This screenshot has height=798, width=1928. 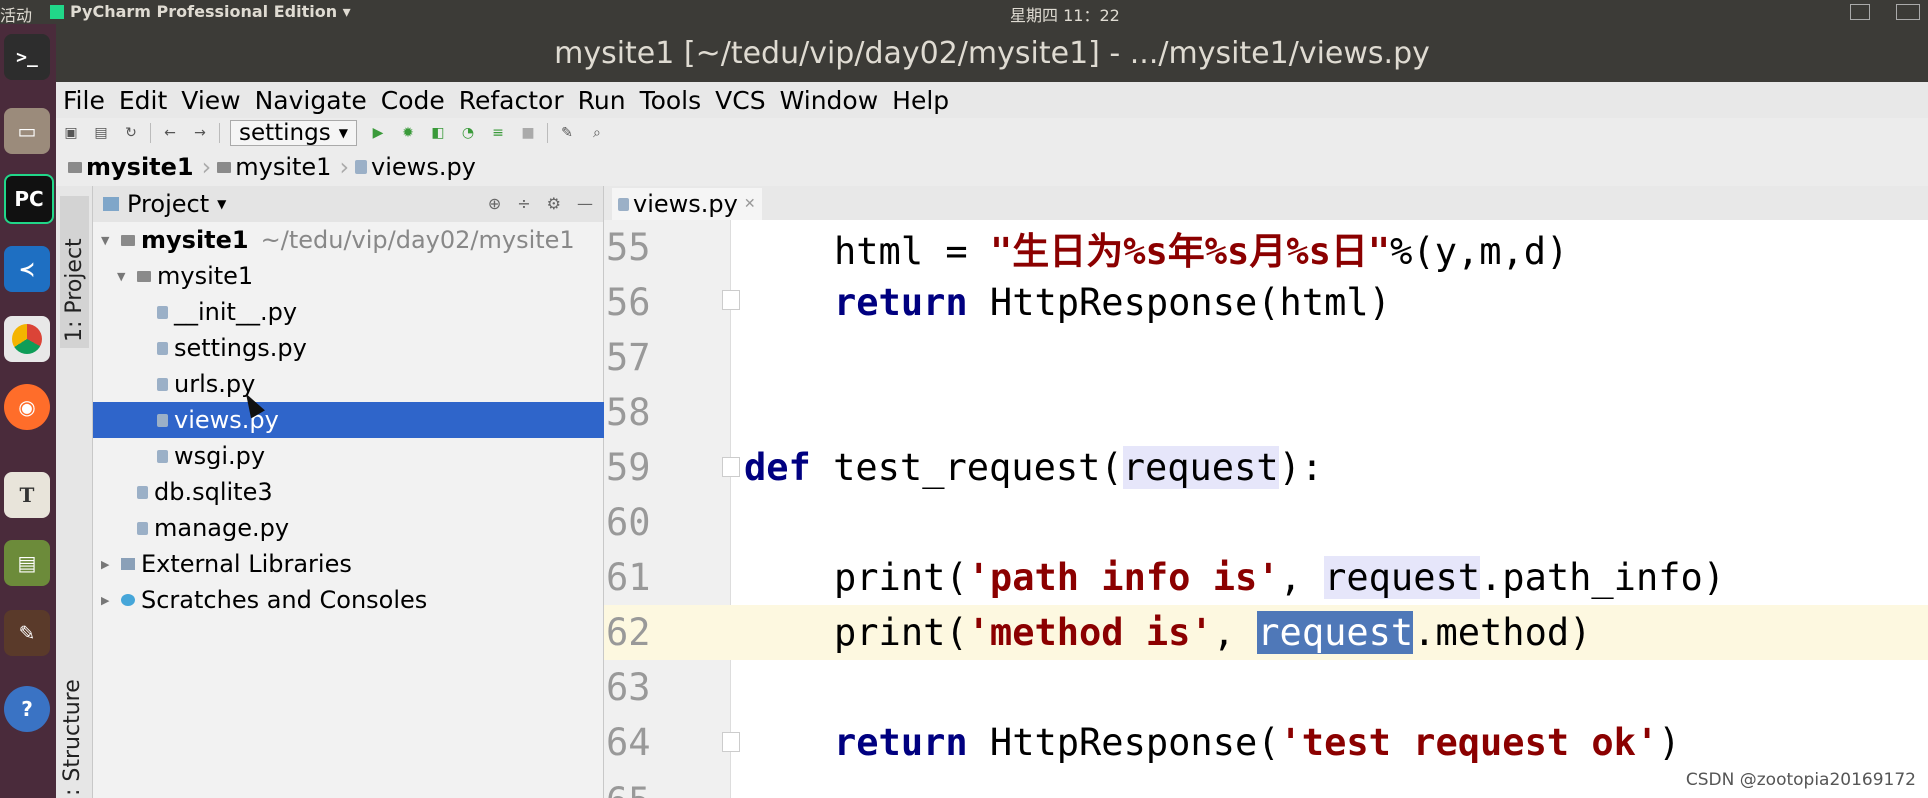 I want to click on code-token: HttpResponse(html), so click(x=1179, y=302).